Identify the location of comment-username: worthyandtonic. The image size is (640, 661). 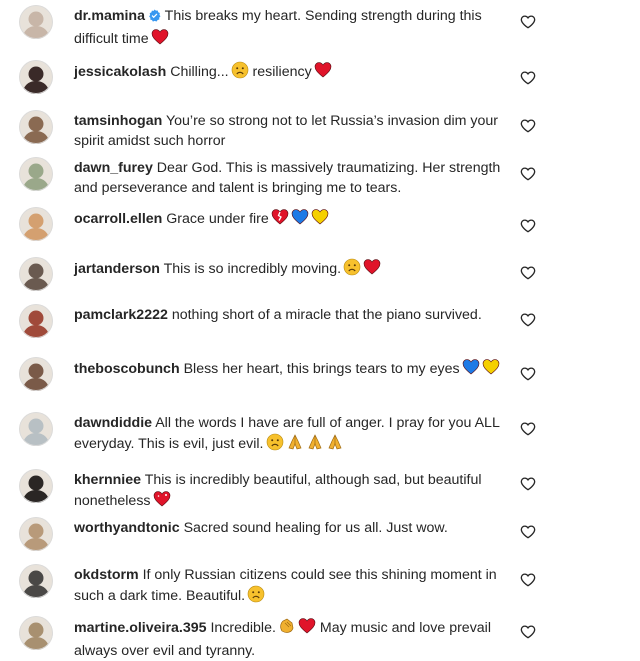
(127, 528).